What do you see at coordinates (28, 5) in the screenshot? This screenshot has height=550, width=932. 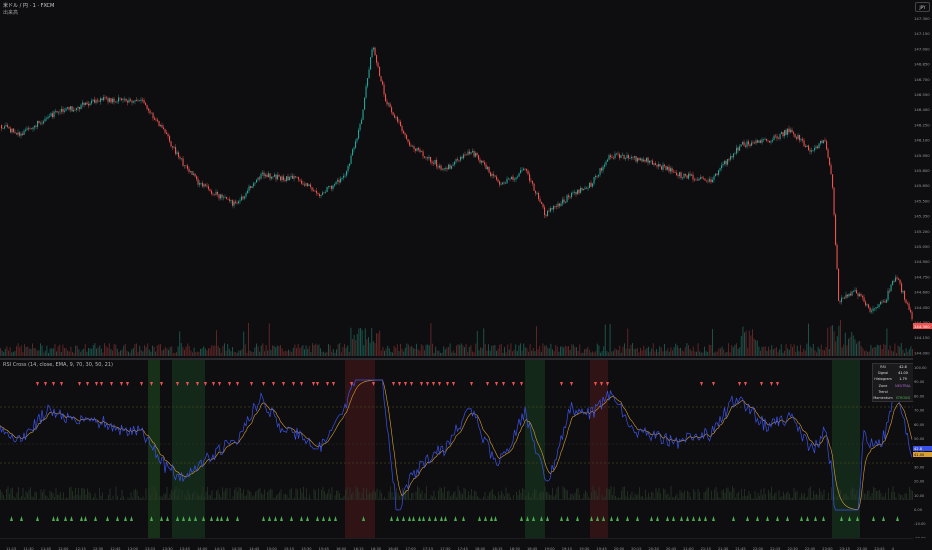 I see `symbol-title: 米ドル / 円 · 1 · FXCM` at bounding box center [28, 5].